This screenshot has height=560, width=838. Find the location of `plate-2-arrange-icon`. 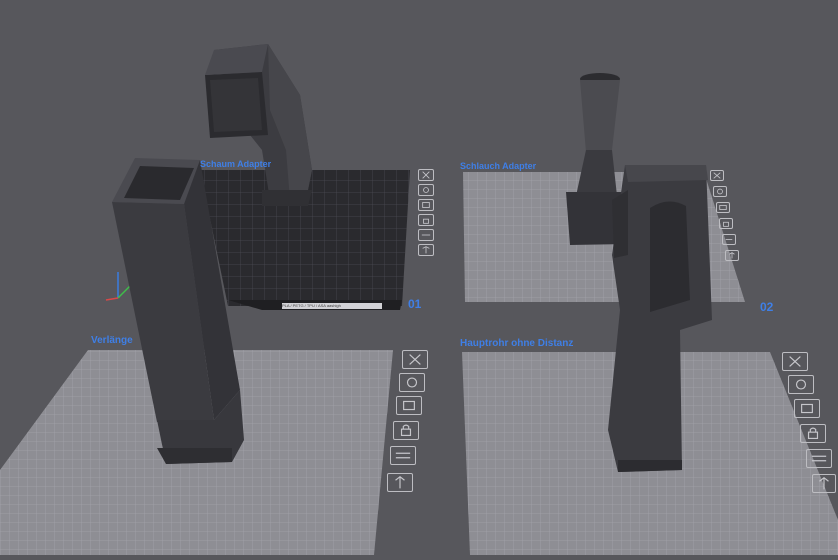

plate-2-arrange-icon is located at coordinates (723, 207).